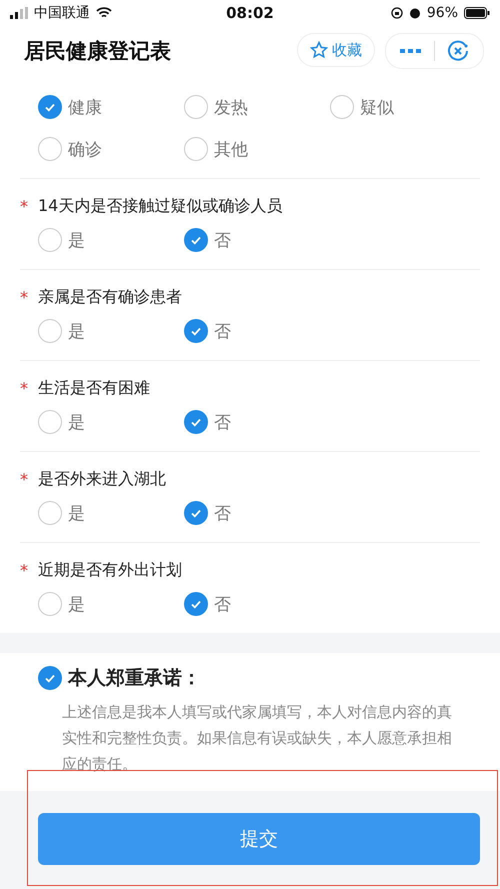 The width and height of the screenshot is (500, 889). What do you see at coordinates (111, 107) in the screenshot?
I see `radio-option: 健康` at bounding box center [111, 107].